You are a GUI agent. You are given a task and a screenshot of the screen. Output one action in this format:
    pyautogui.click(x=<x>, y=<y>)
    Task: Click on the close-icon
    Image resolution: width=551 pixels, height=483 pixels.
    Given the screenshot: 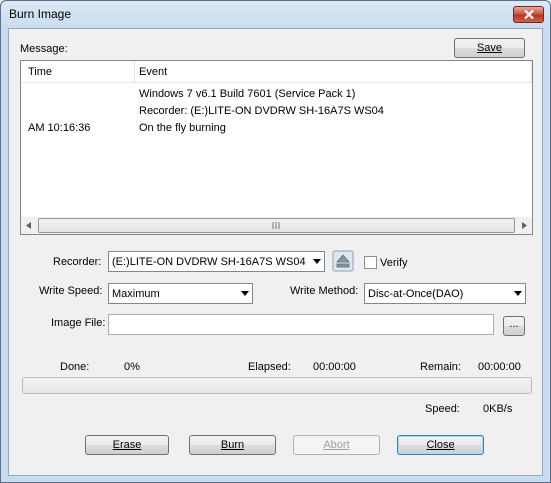 What is the action you would take?
    pyautogui.click(x=528, y=14)
    